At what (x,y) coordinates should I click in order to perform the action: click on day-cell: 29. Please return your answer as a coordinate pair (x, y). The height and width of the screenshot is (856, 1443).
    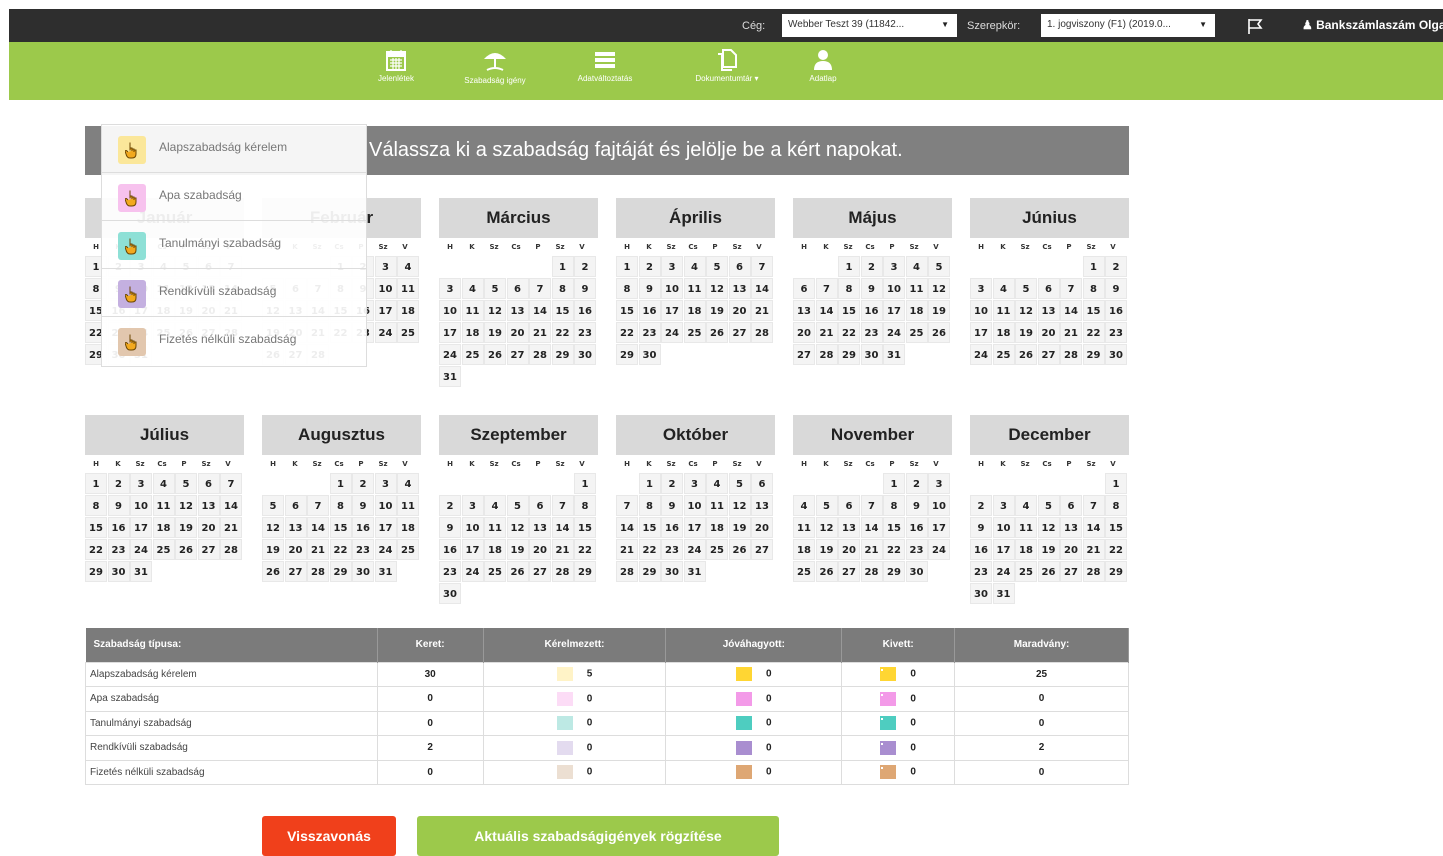
    Looking at the image, I should click on (585, 571).